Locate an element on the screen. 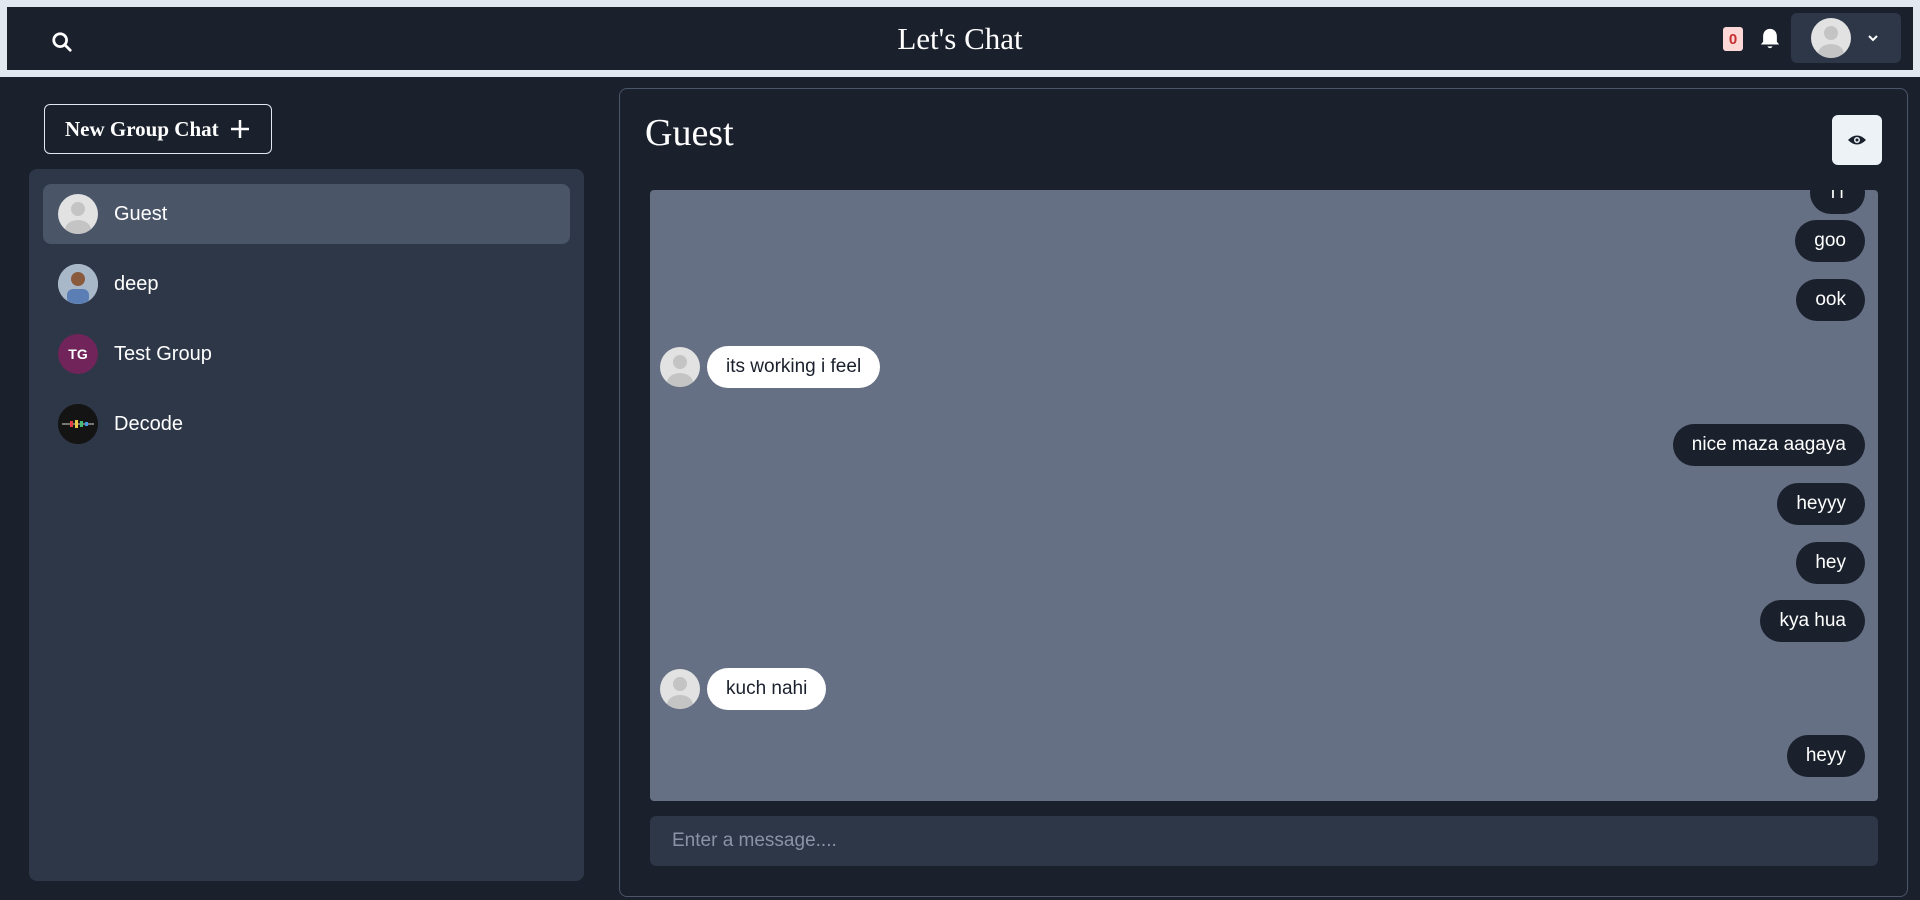  sent-message: goo is located at coordinates (1830, 241).